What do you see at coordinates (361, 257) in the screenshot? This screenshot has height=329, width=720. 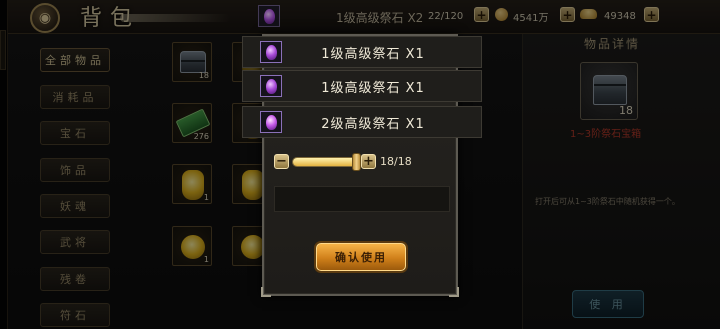 I see `confirm-use-button: 确认使用` at bounding box center [361, 257].